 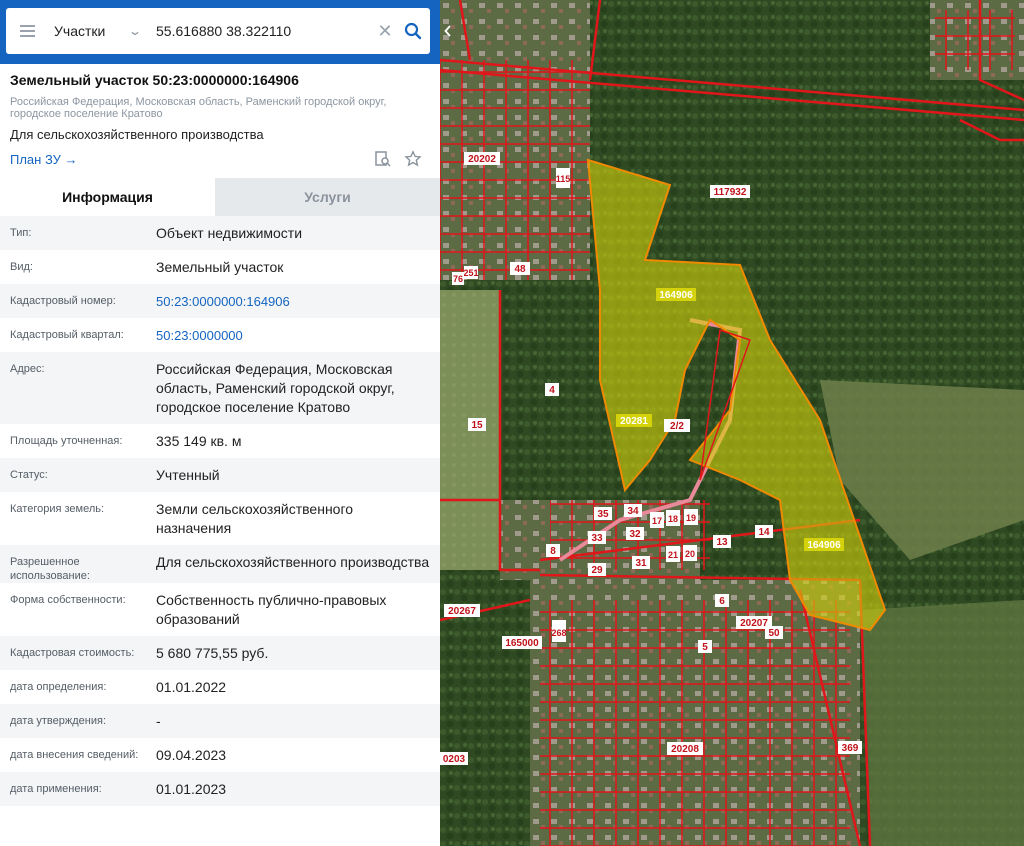 I want to click on svg-text: 76, so click(x=458, y=279).